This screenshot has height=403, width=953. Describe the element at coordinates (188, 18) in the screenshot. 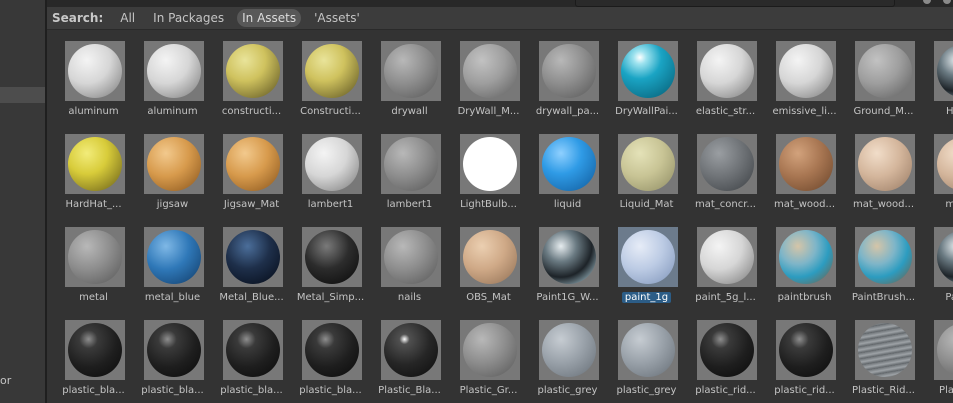

I see `scope-in-packages: In Packages` at that location.